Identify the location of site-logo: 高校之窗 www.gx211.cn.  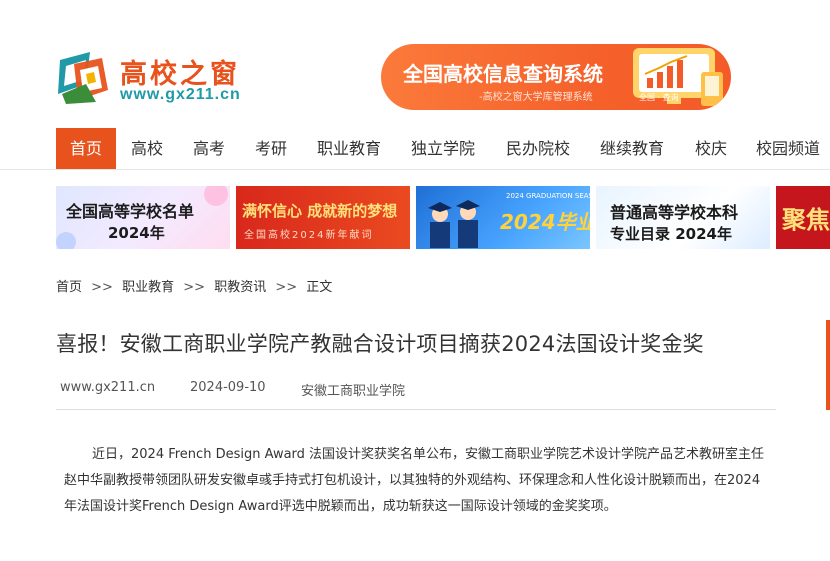
(163, 78).